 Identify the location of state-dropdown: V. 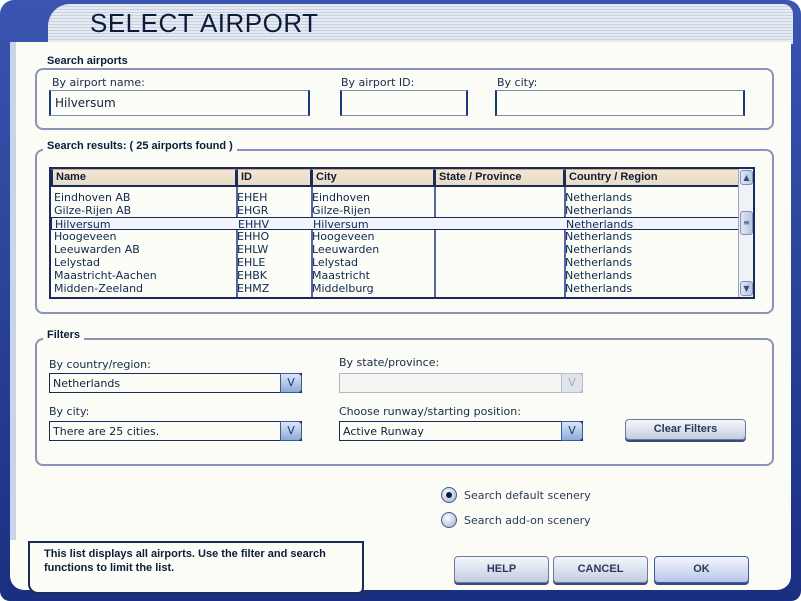
(461, 383).